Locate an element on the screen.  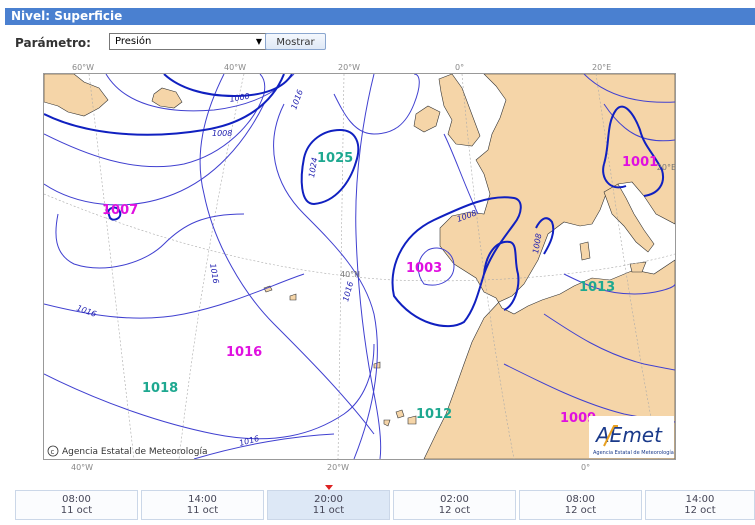
parameter-label: Parámetro: is located at coordinates (53, 43).